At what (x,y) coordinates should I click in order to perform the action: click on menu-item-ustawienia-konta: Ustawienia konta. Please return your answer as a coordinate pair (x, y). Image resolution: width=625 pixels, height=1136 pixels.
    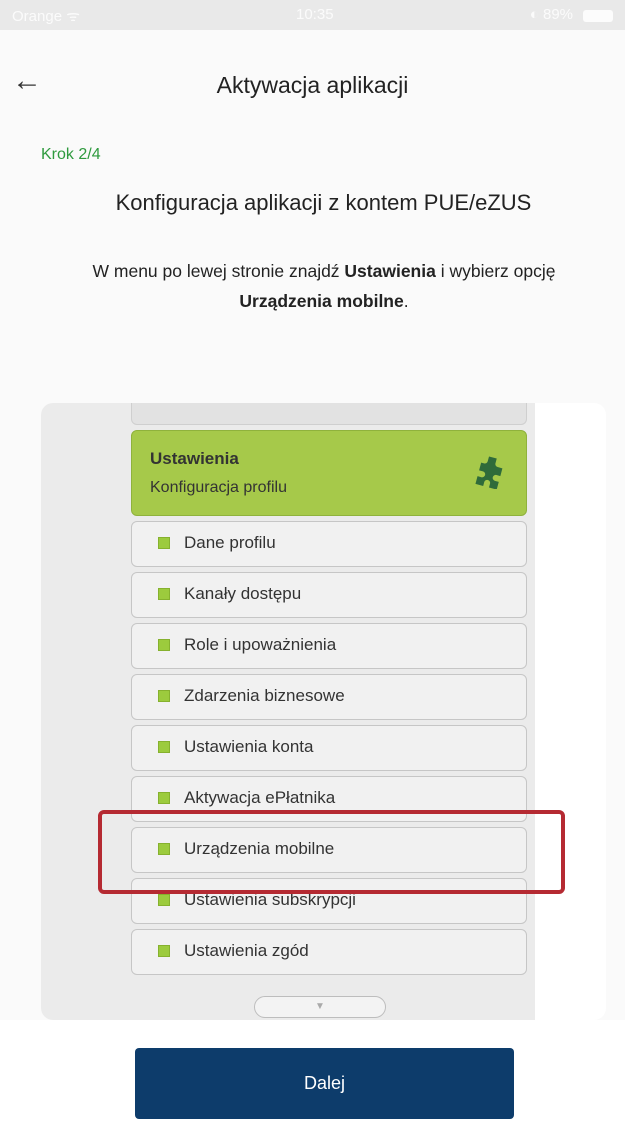
    Looking at the image, I should click on (329, 748).